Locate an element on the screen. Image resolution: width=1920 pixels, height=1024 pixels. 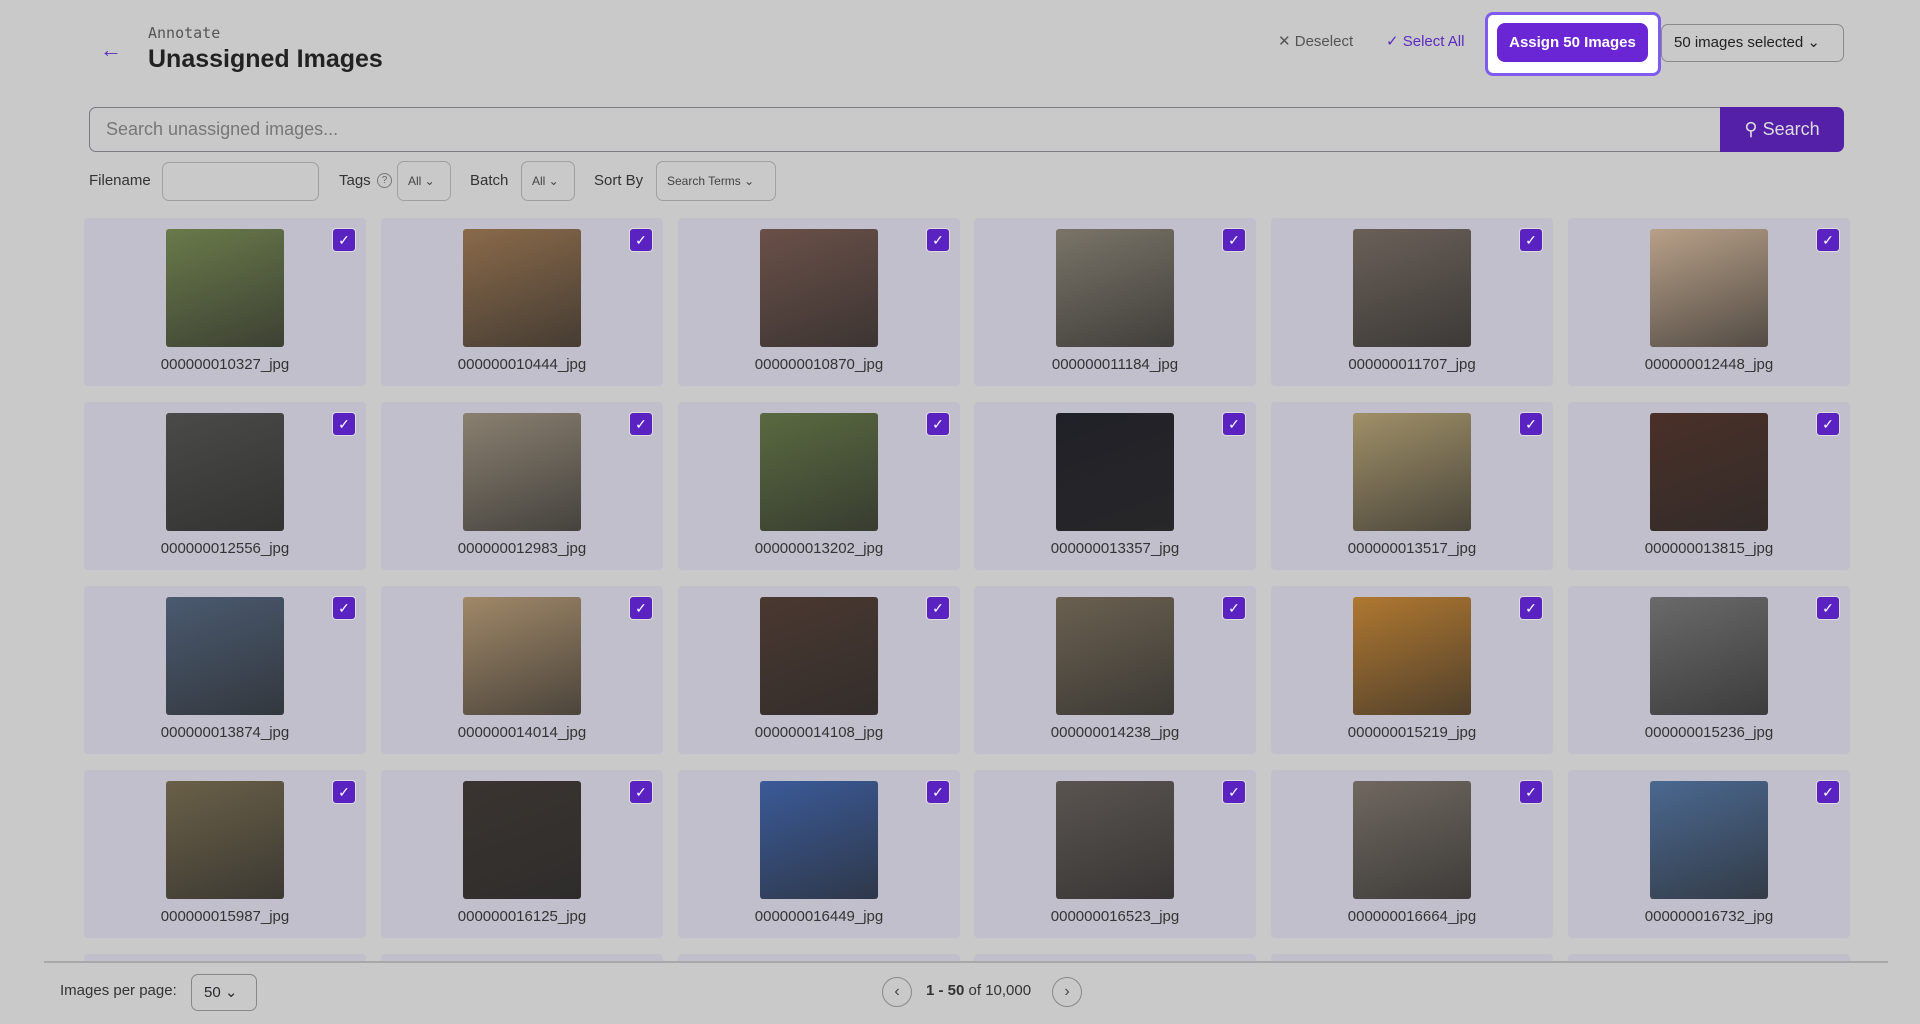
help-icon: ? is located at coordinates (384, 180).